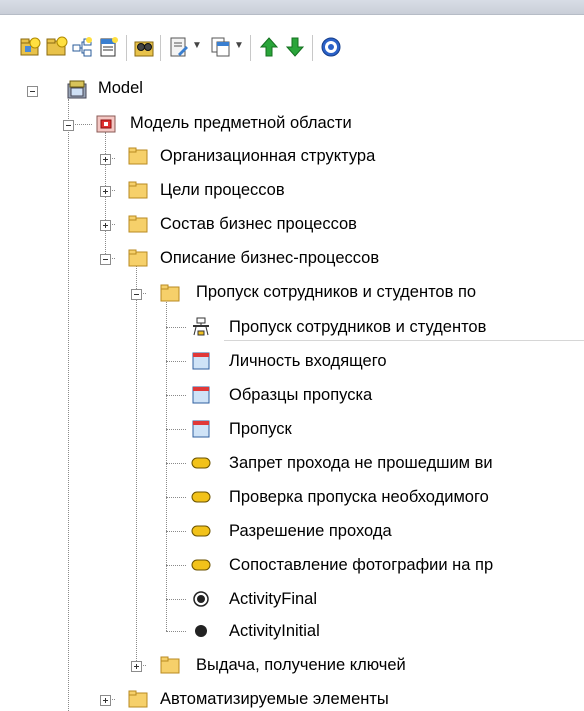  What do you see at coordinates (201, 631) in the screenshot?
I see `activity-initial-icon` at bounding box center [201, 631].